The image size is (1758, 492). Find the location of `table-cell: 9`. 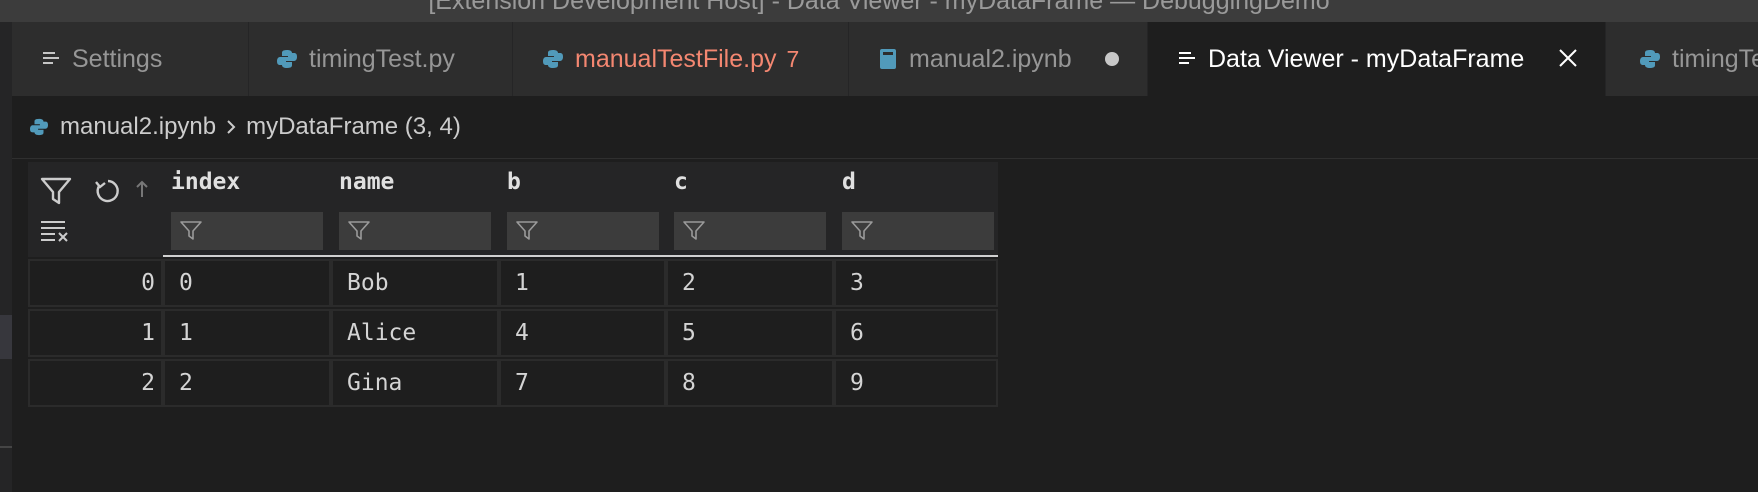

table-cell: 9 is located at coordinates (916, 383).